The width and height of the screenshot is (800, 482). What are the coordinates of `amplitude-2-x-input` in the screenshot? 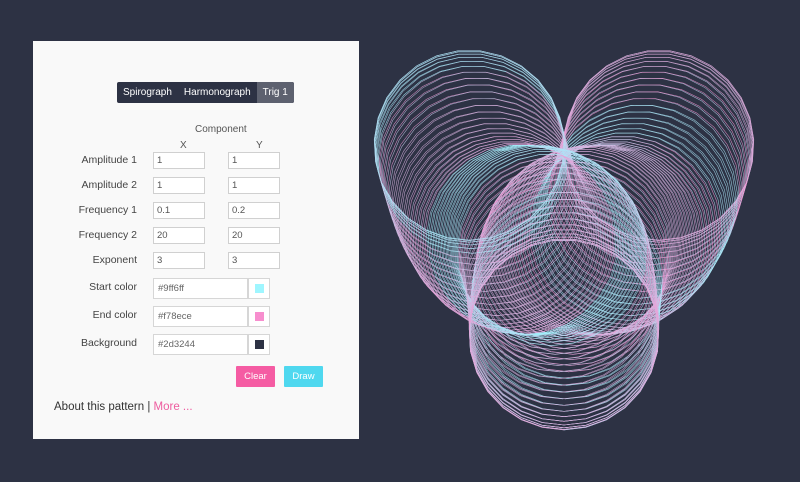 It's located at (179, 185).